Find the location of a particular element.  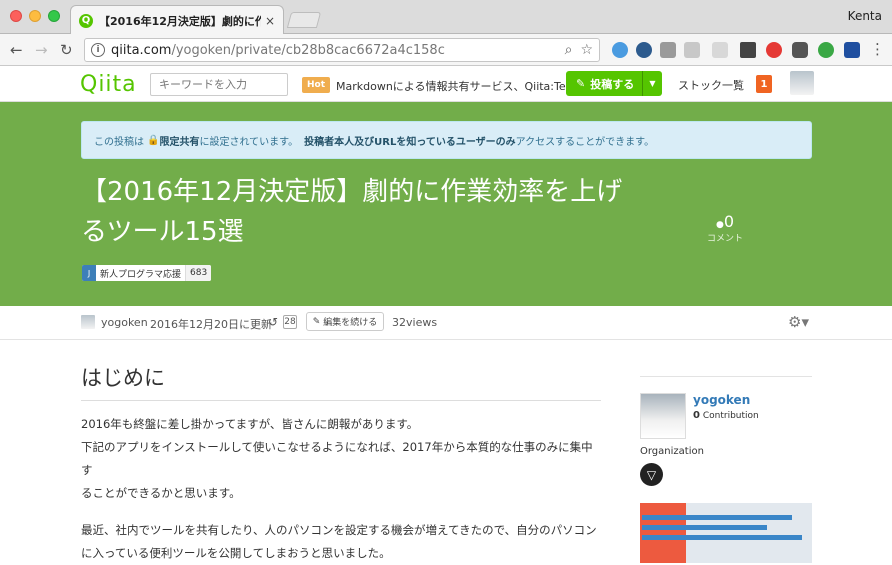

qiita-logo: Qiita is located at coordinates (108, 84).